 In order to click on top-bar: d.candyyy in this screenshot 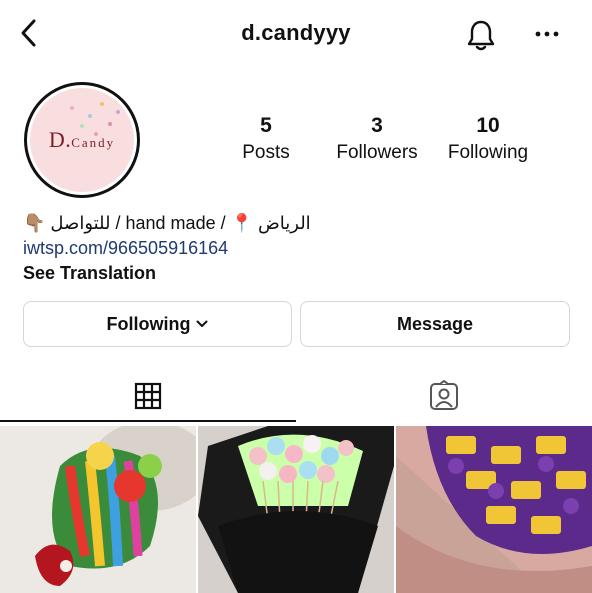, I will do `click(296, 35)`.